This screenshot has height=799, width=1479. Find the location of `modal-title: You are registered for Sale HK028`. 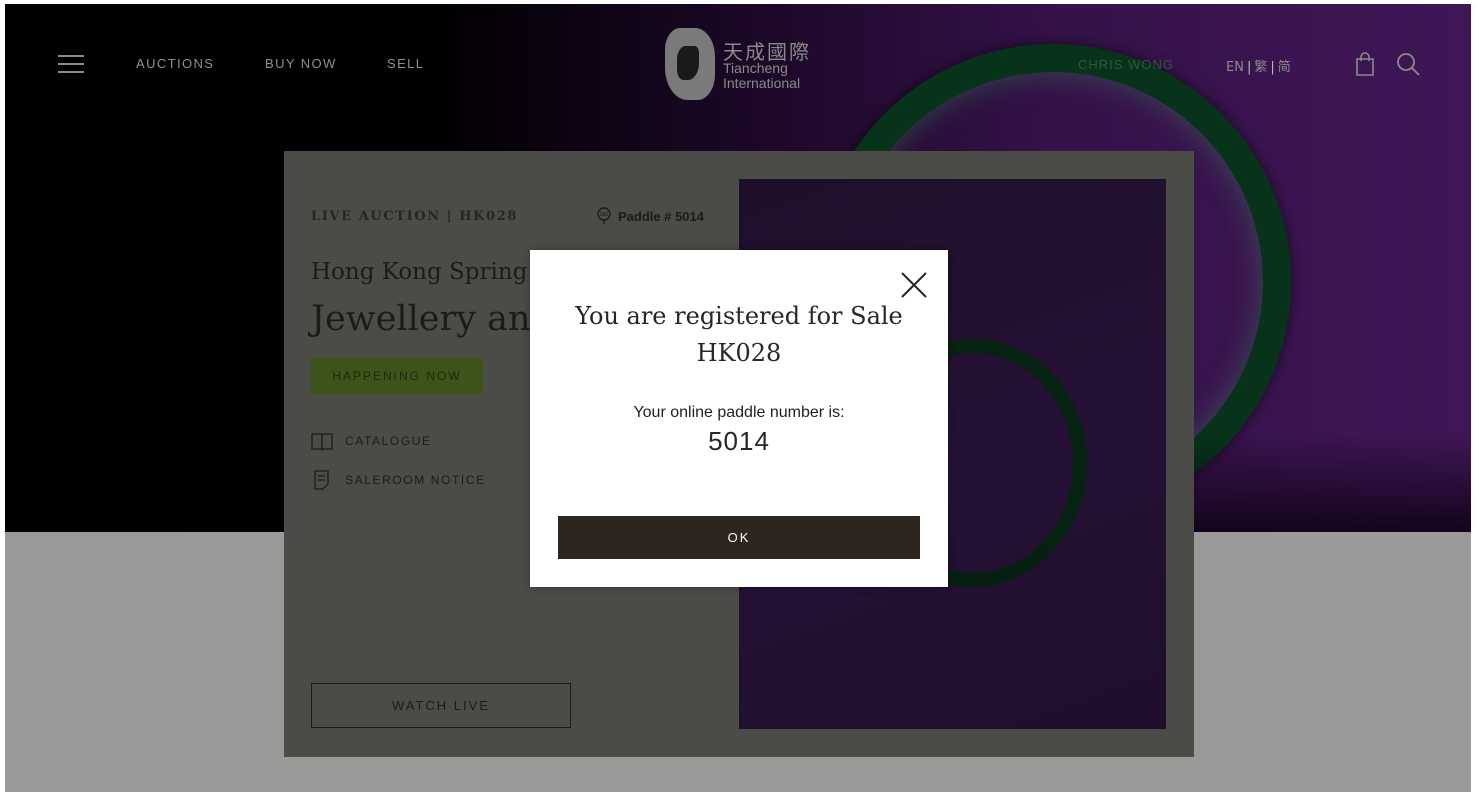

modal-title: You are registered for Sale HK028 is located at coordinates (739, 334).